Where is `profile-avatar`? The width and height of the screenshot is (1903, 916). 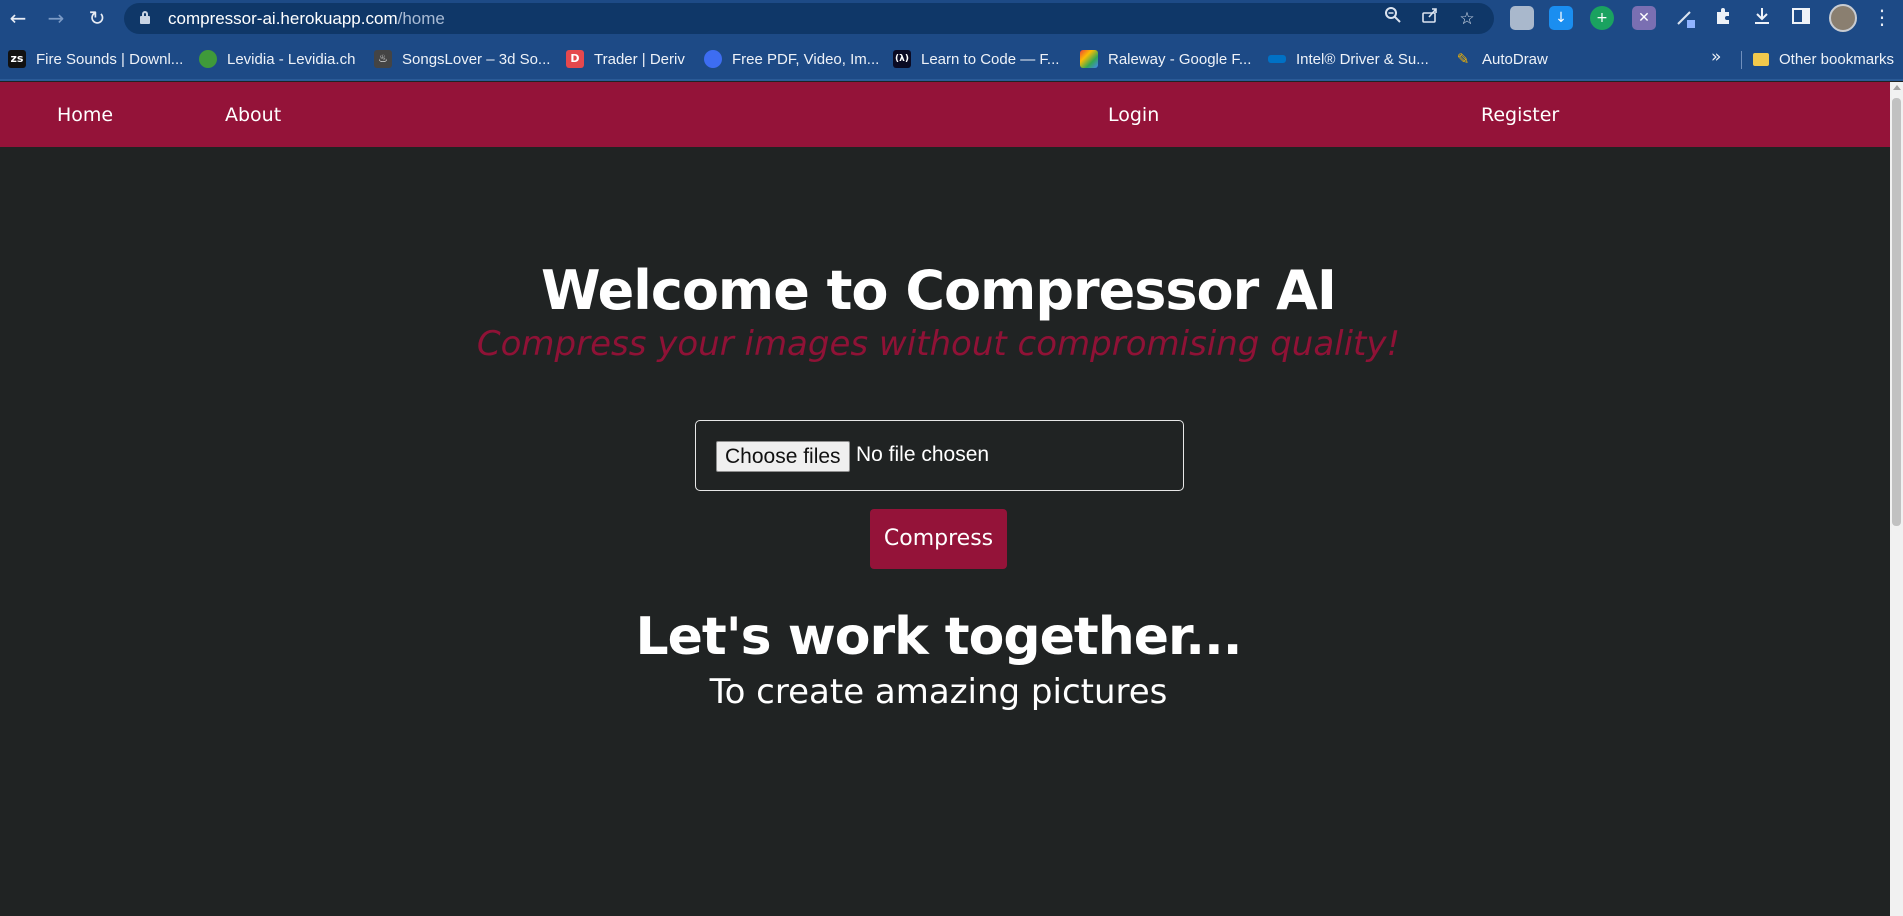
profile-avatar is located at coordinates (1843, 18).